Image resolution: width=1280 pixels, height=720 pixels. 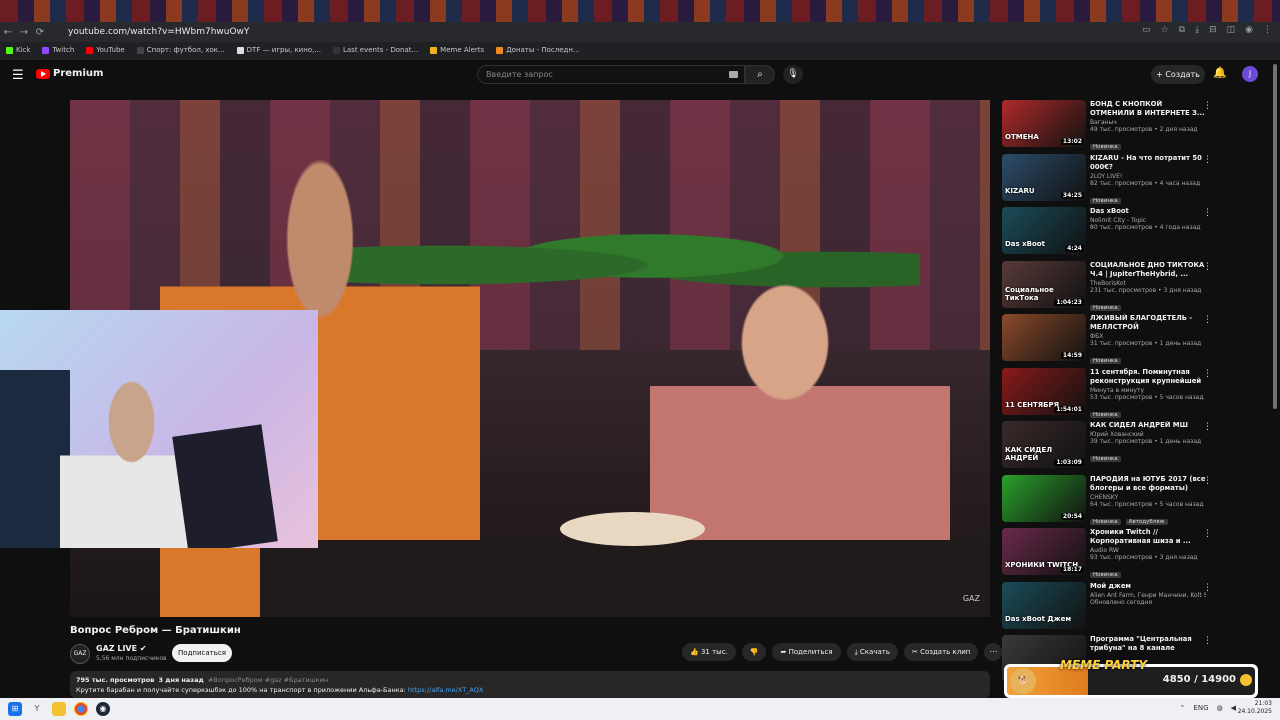 I want to click on volume-icon: ◀, so click(x=1233, y=708).